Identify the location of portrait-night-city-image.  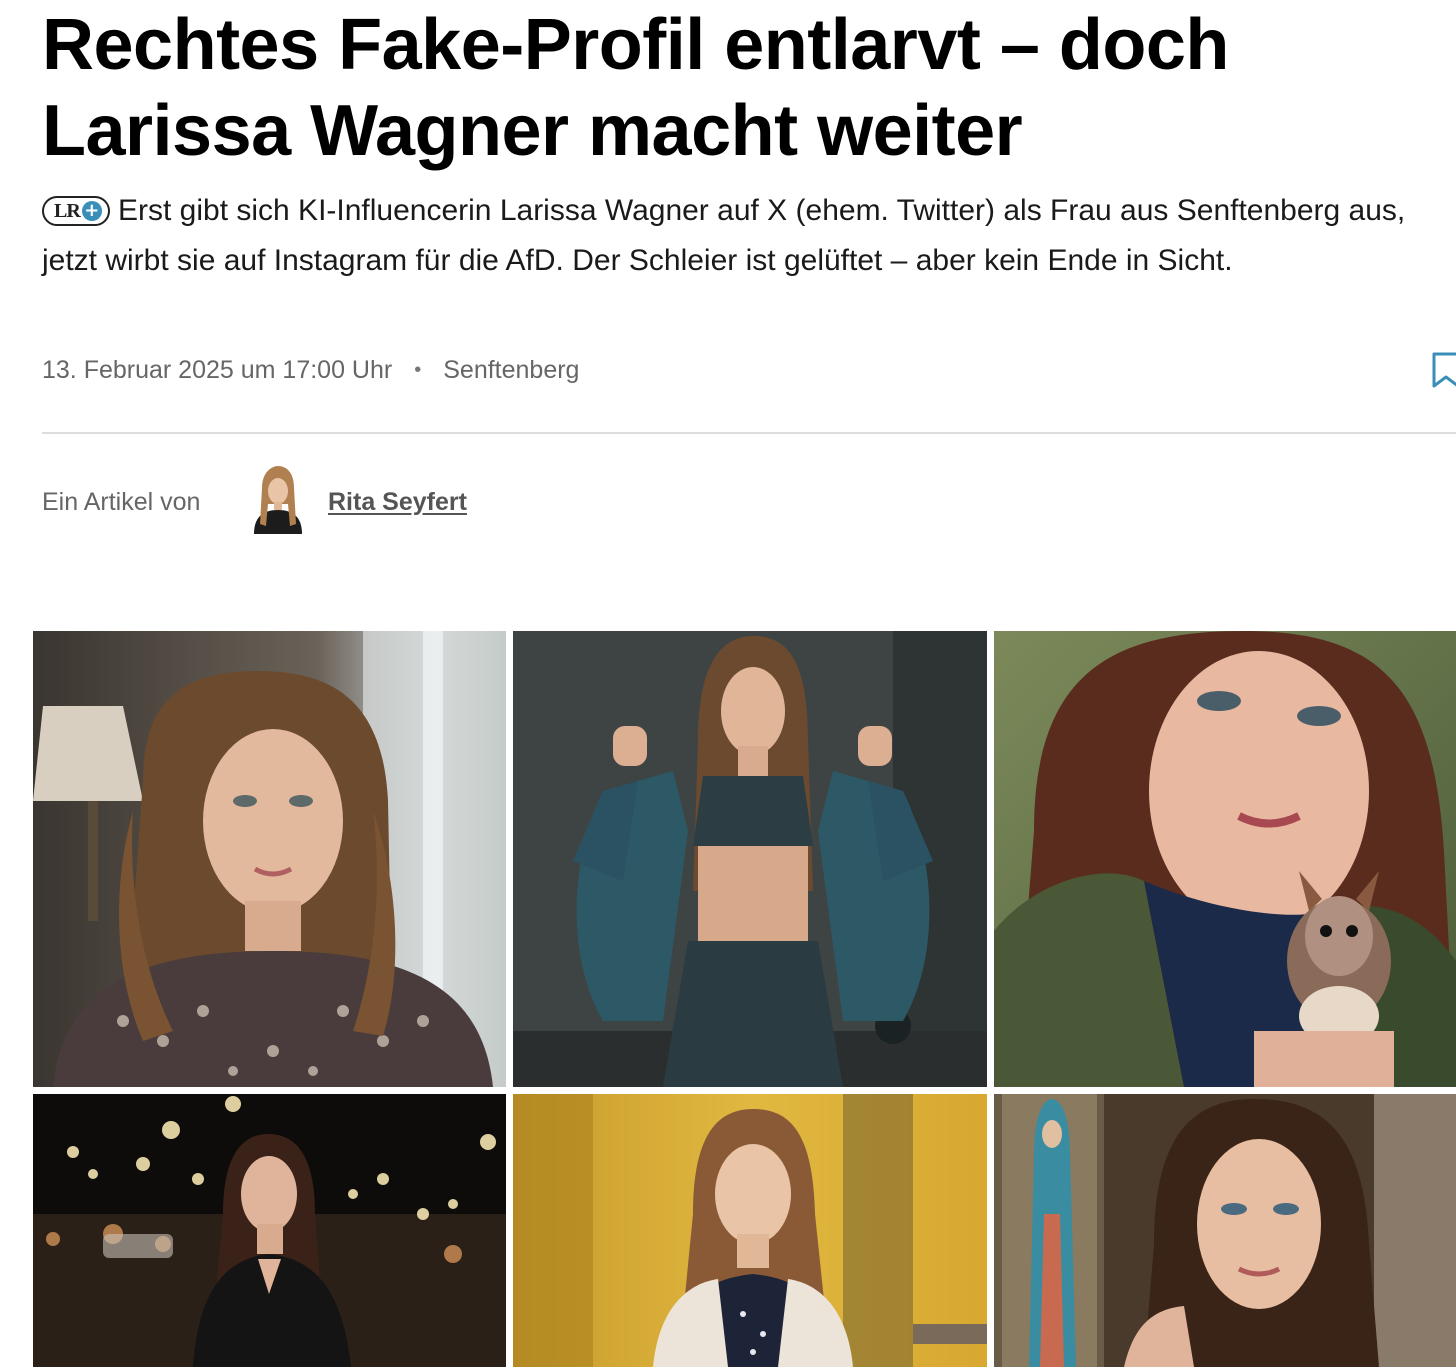
(269, 1230).